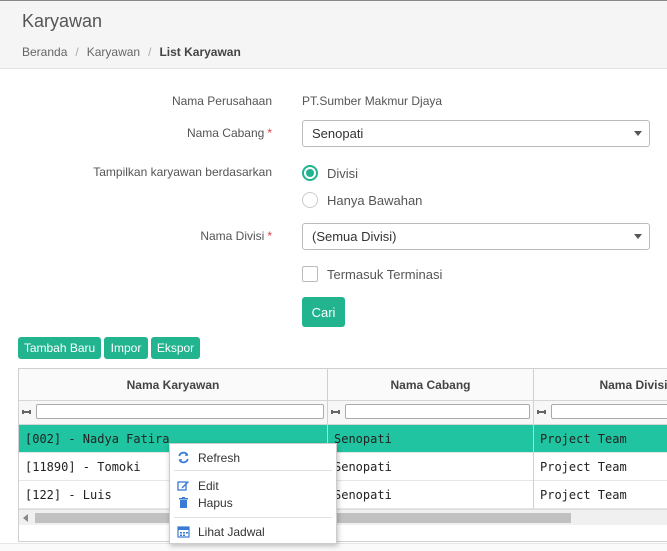 The image size is (667, 551). I want to click on scroll-left-icon, so click(25, 518).